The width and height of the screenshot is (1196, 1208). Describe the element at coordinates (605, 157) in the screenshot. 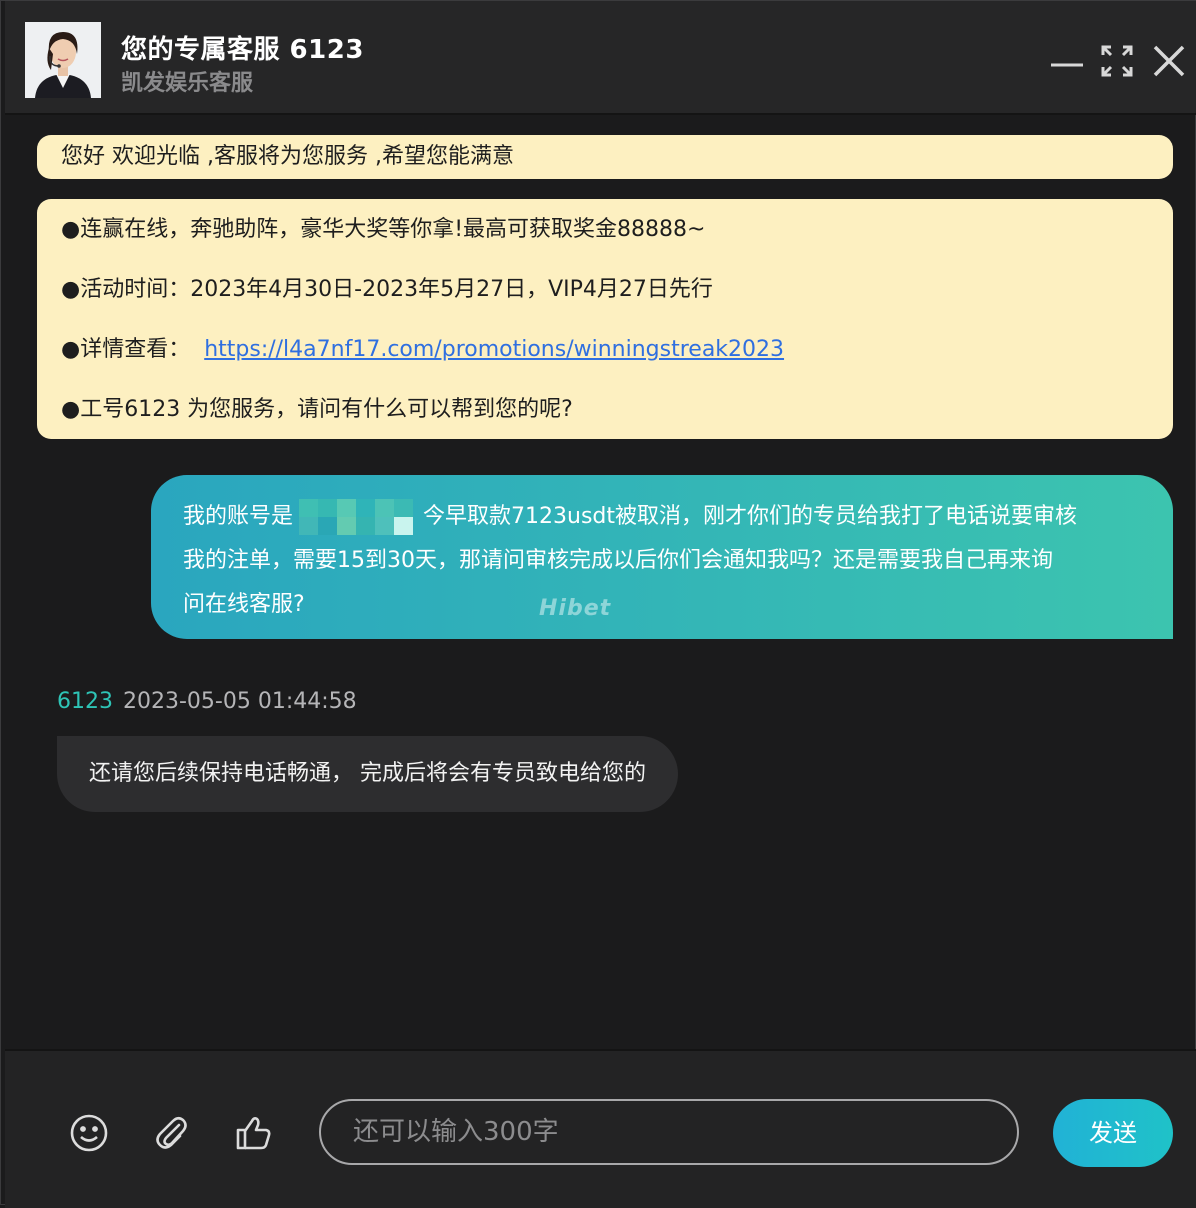

I see `welcome-message: 您好 欢迎光临 ,客服将为您服务 ,希望您能满意` at that location.